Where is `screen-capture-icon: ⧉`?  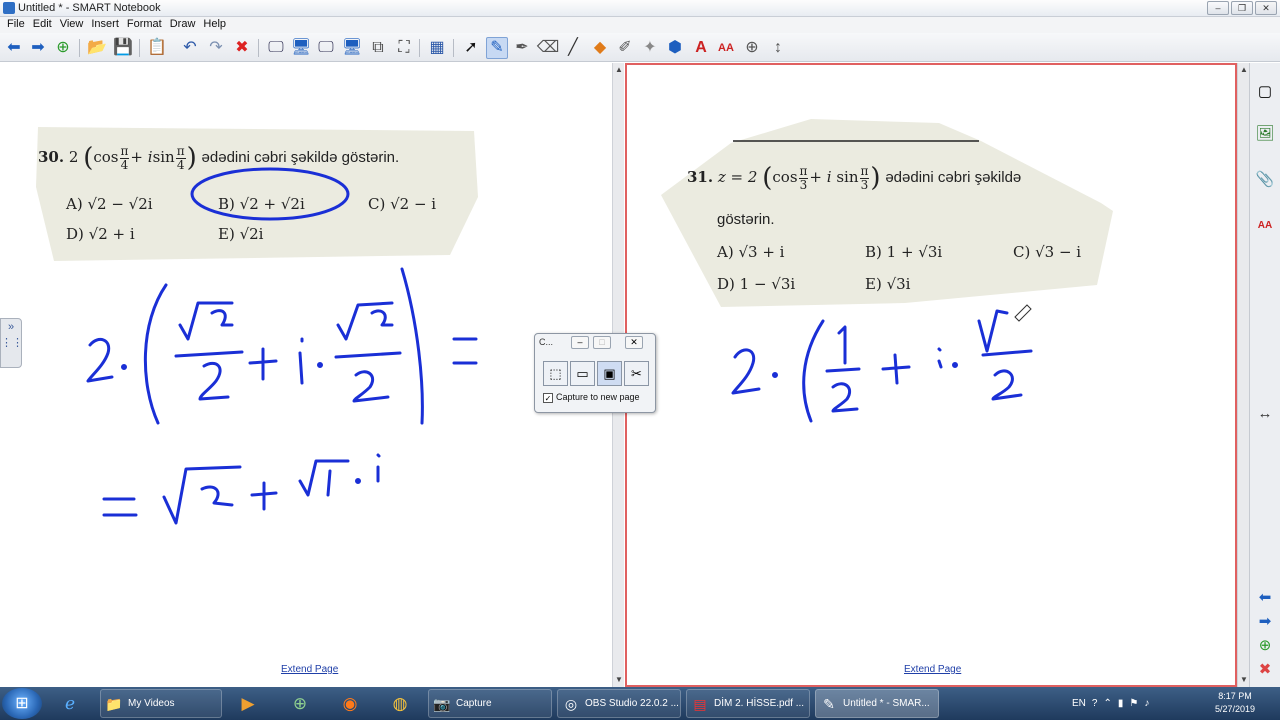 screen-capture-icon: ⧉ is located at coordinates (378, 48).